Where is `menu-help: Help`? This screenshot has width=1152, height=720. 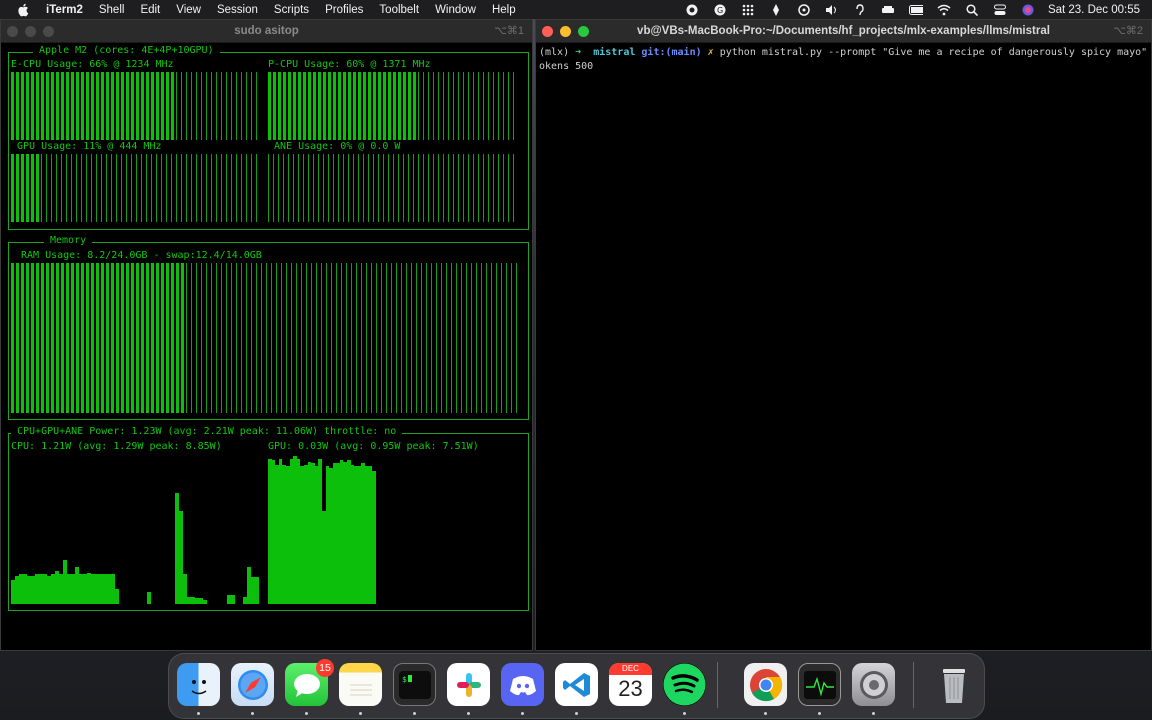
menu-help: Help is located at coordinates (504, 10).